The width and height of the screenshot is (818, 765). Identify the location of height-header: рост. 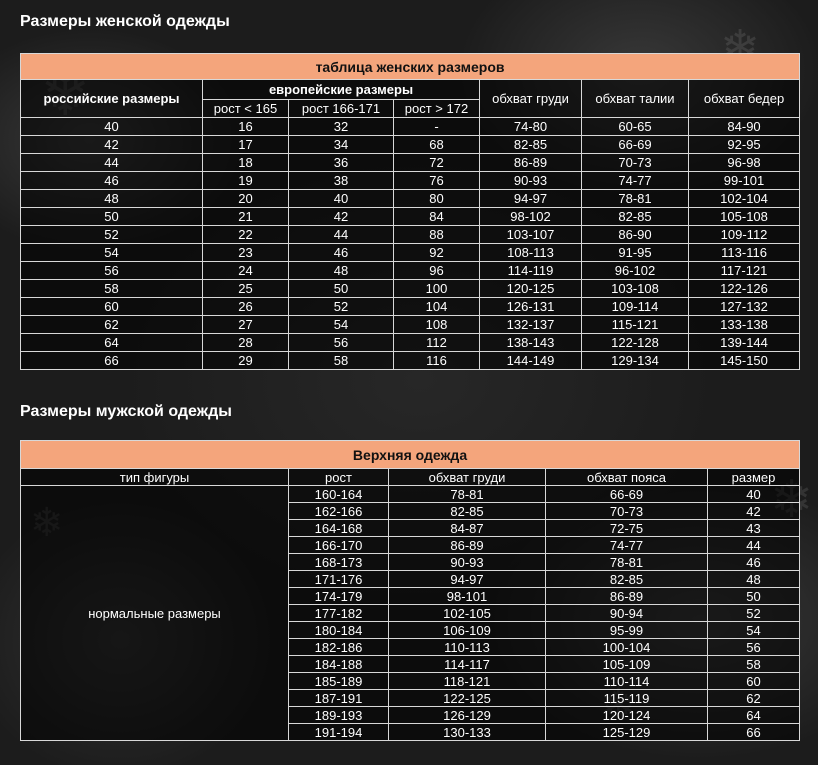
(338, 477).